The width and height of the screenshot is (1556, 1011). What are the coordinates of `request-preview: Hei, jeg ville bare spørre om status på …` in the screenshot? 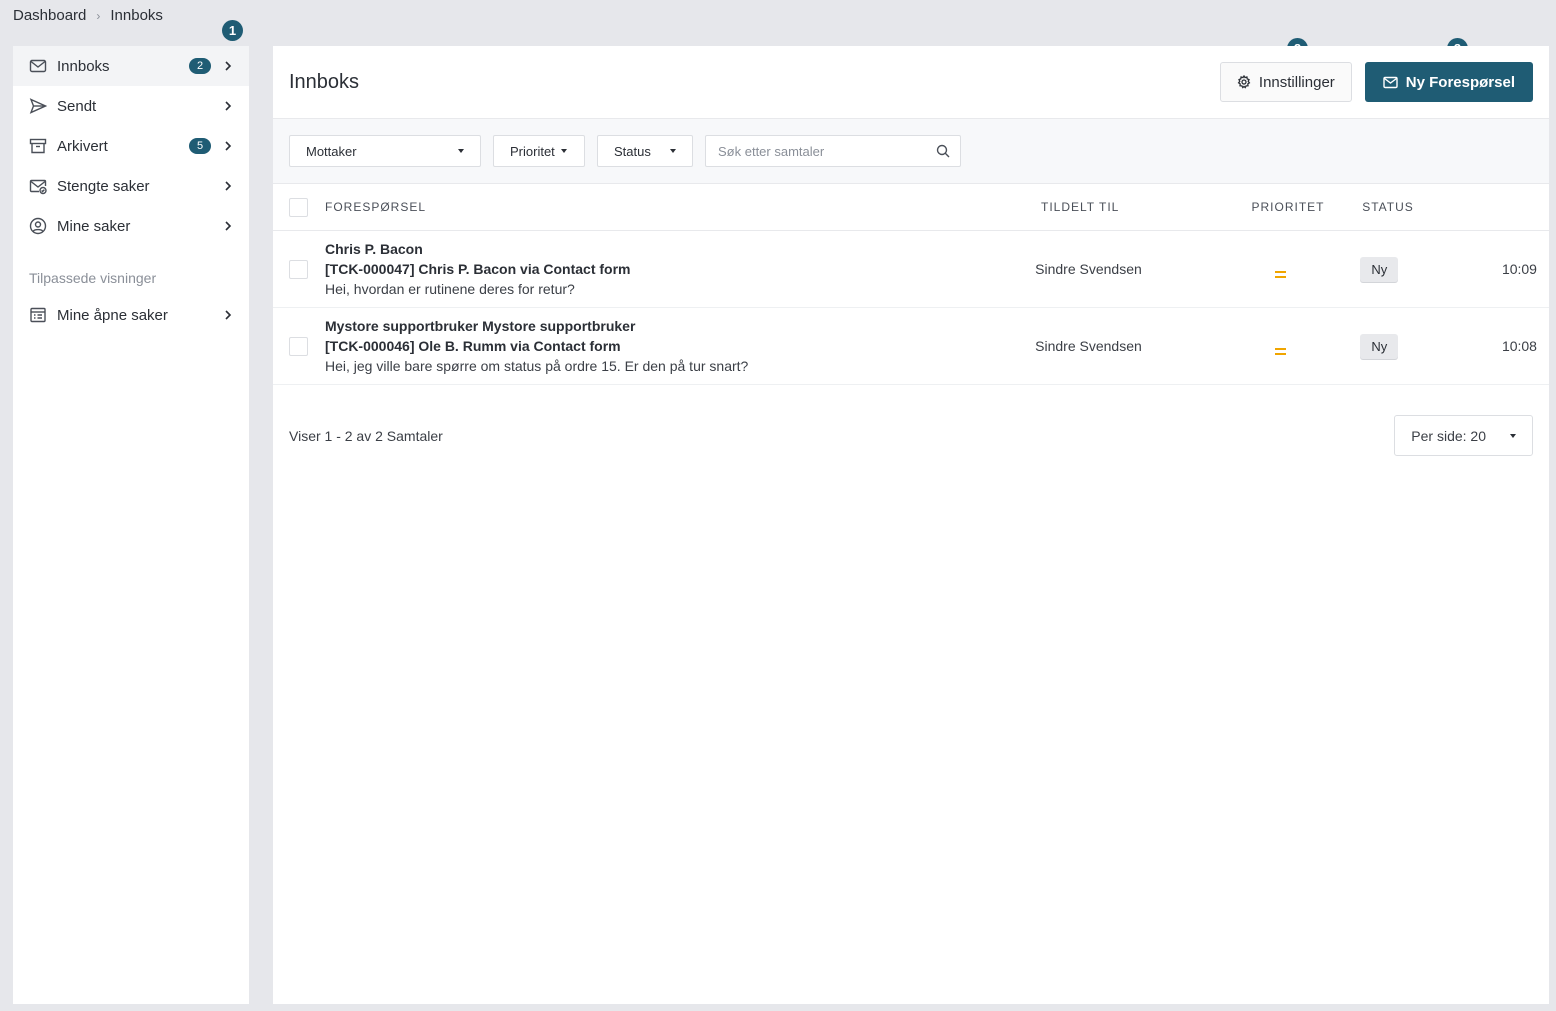 It's located at (537, 366).